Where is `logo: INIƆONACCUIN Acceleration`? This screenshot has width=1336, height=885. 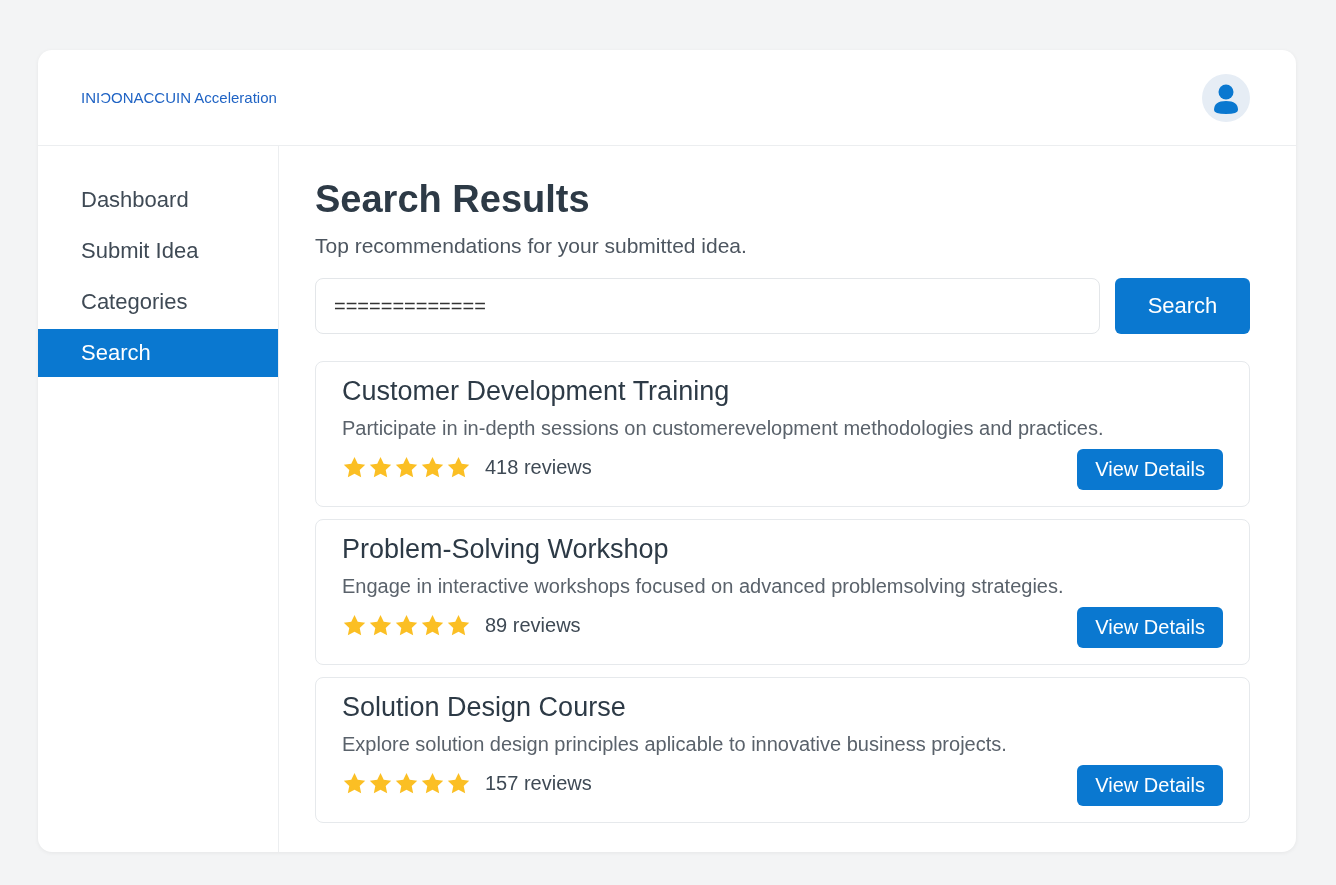
logo: INIƆONACCUIN Acceleration is located at coordinates (179, 97).